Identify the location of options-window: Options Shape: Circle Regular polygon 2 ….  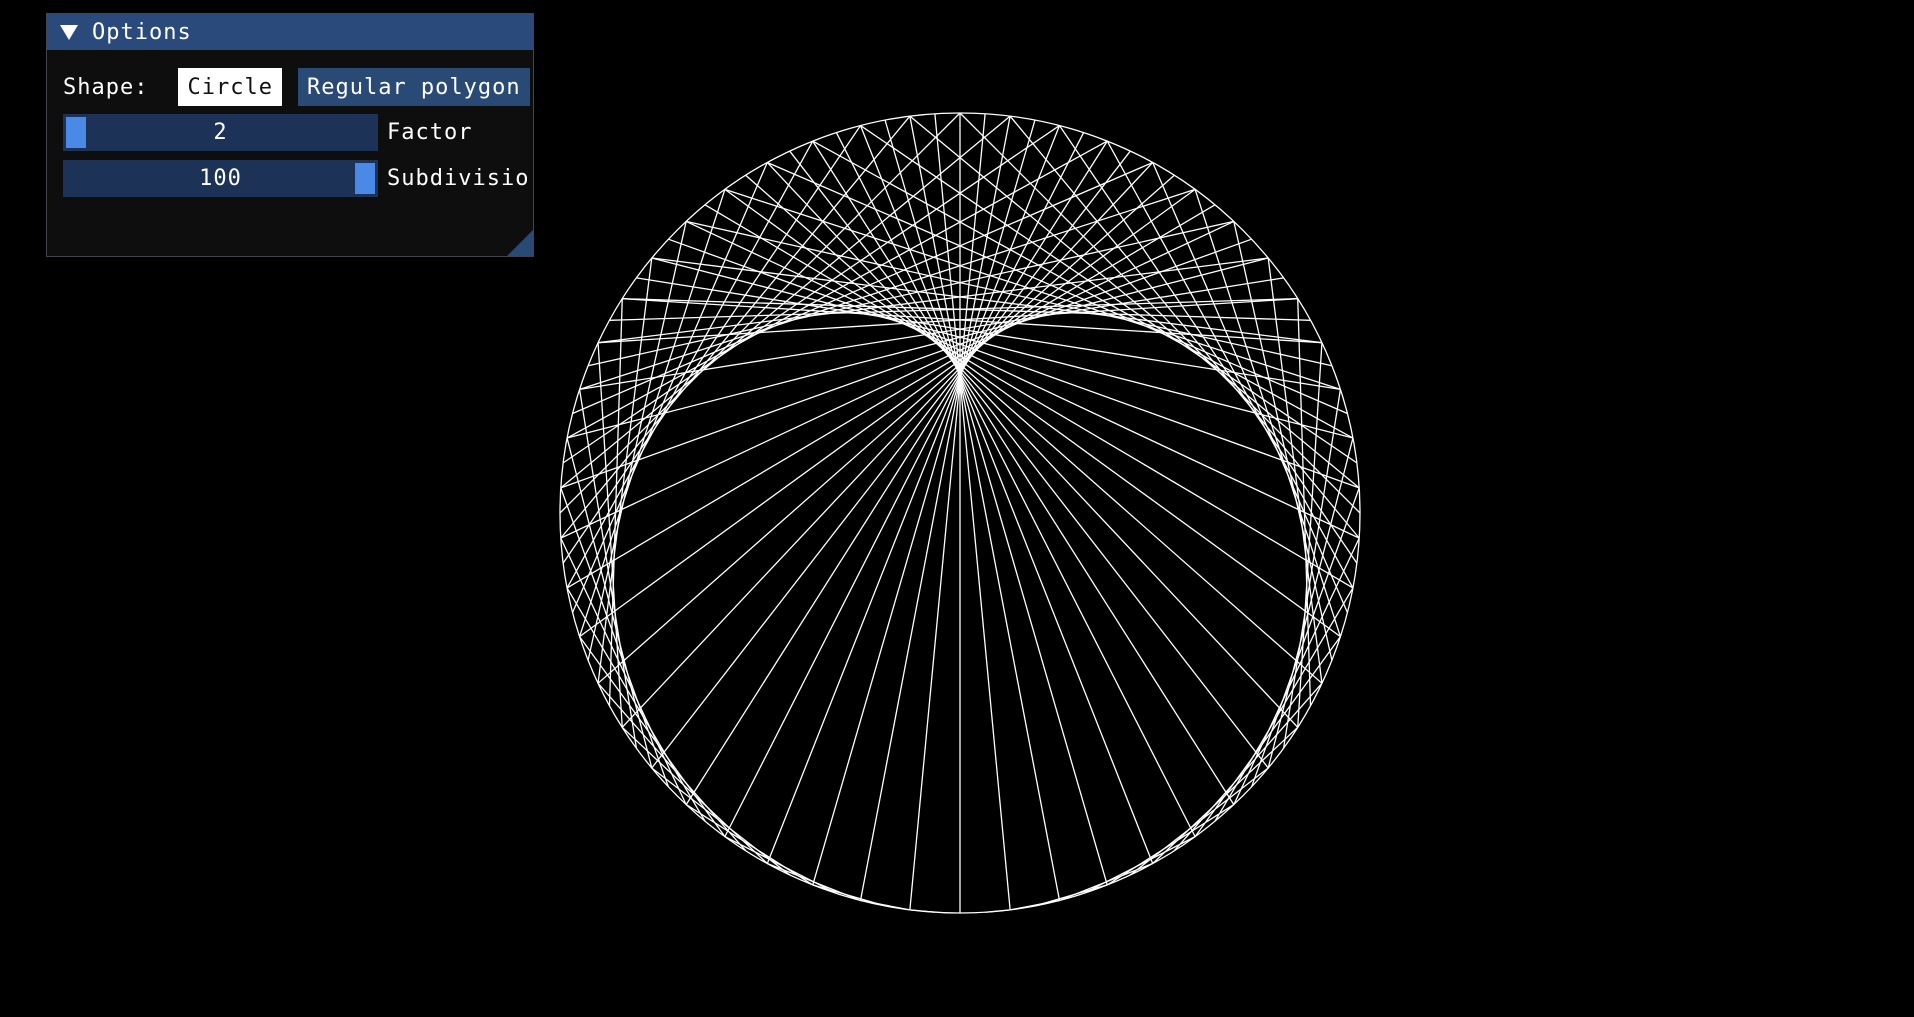
(290, 135).